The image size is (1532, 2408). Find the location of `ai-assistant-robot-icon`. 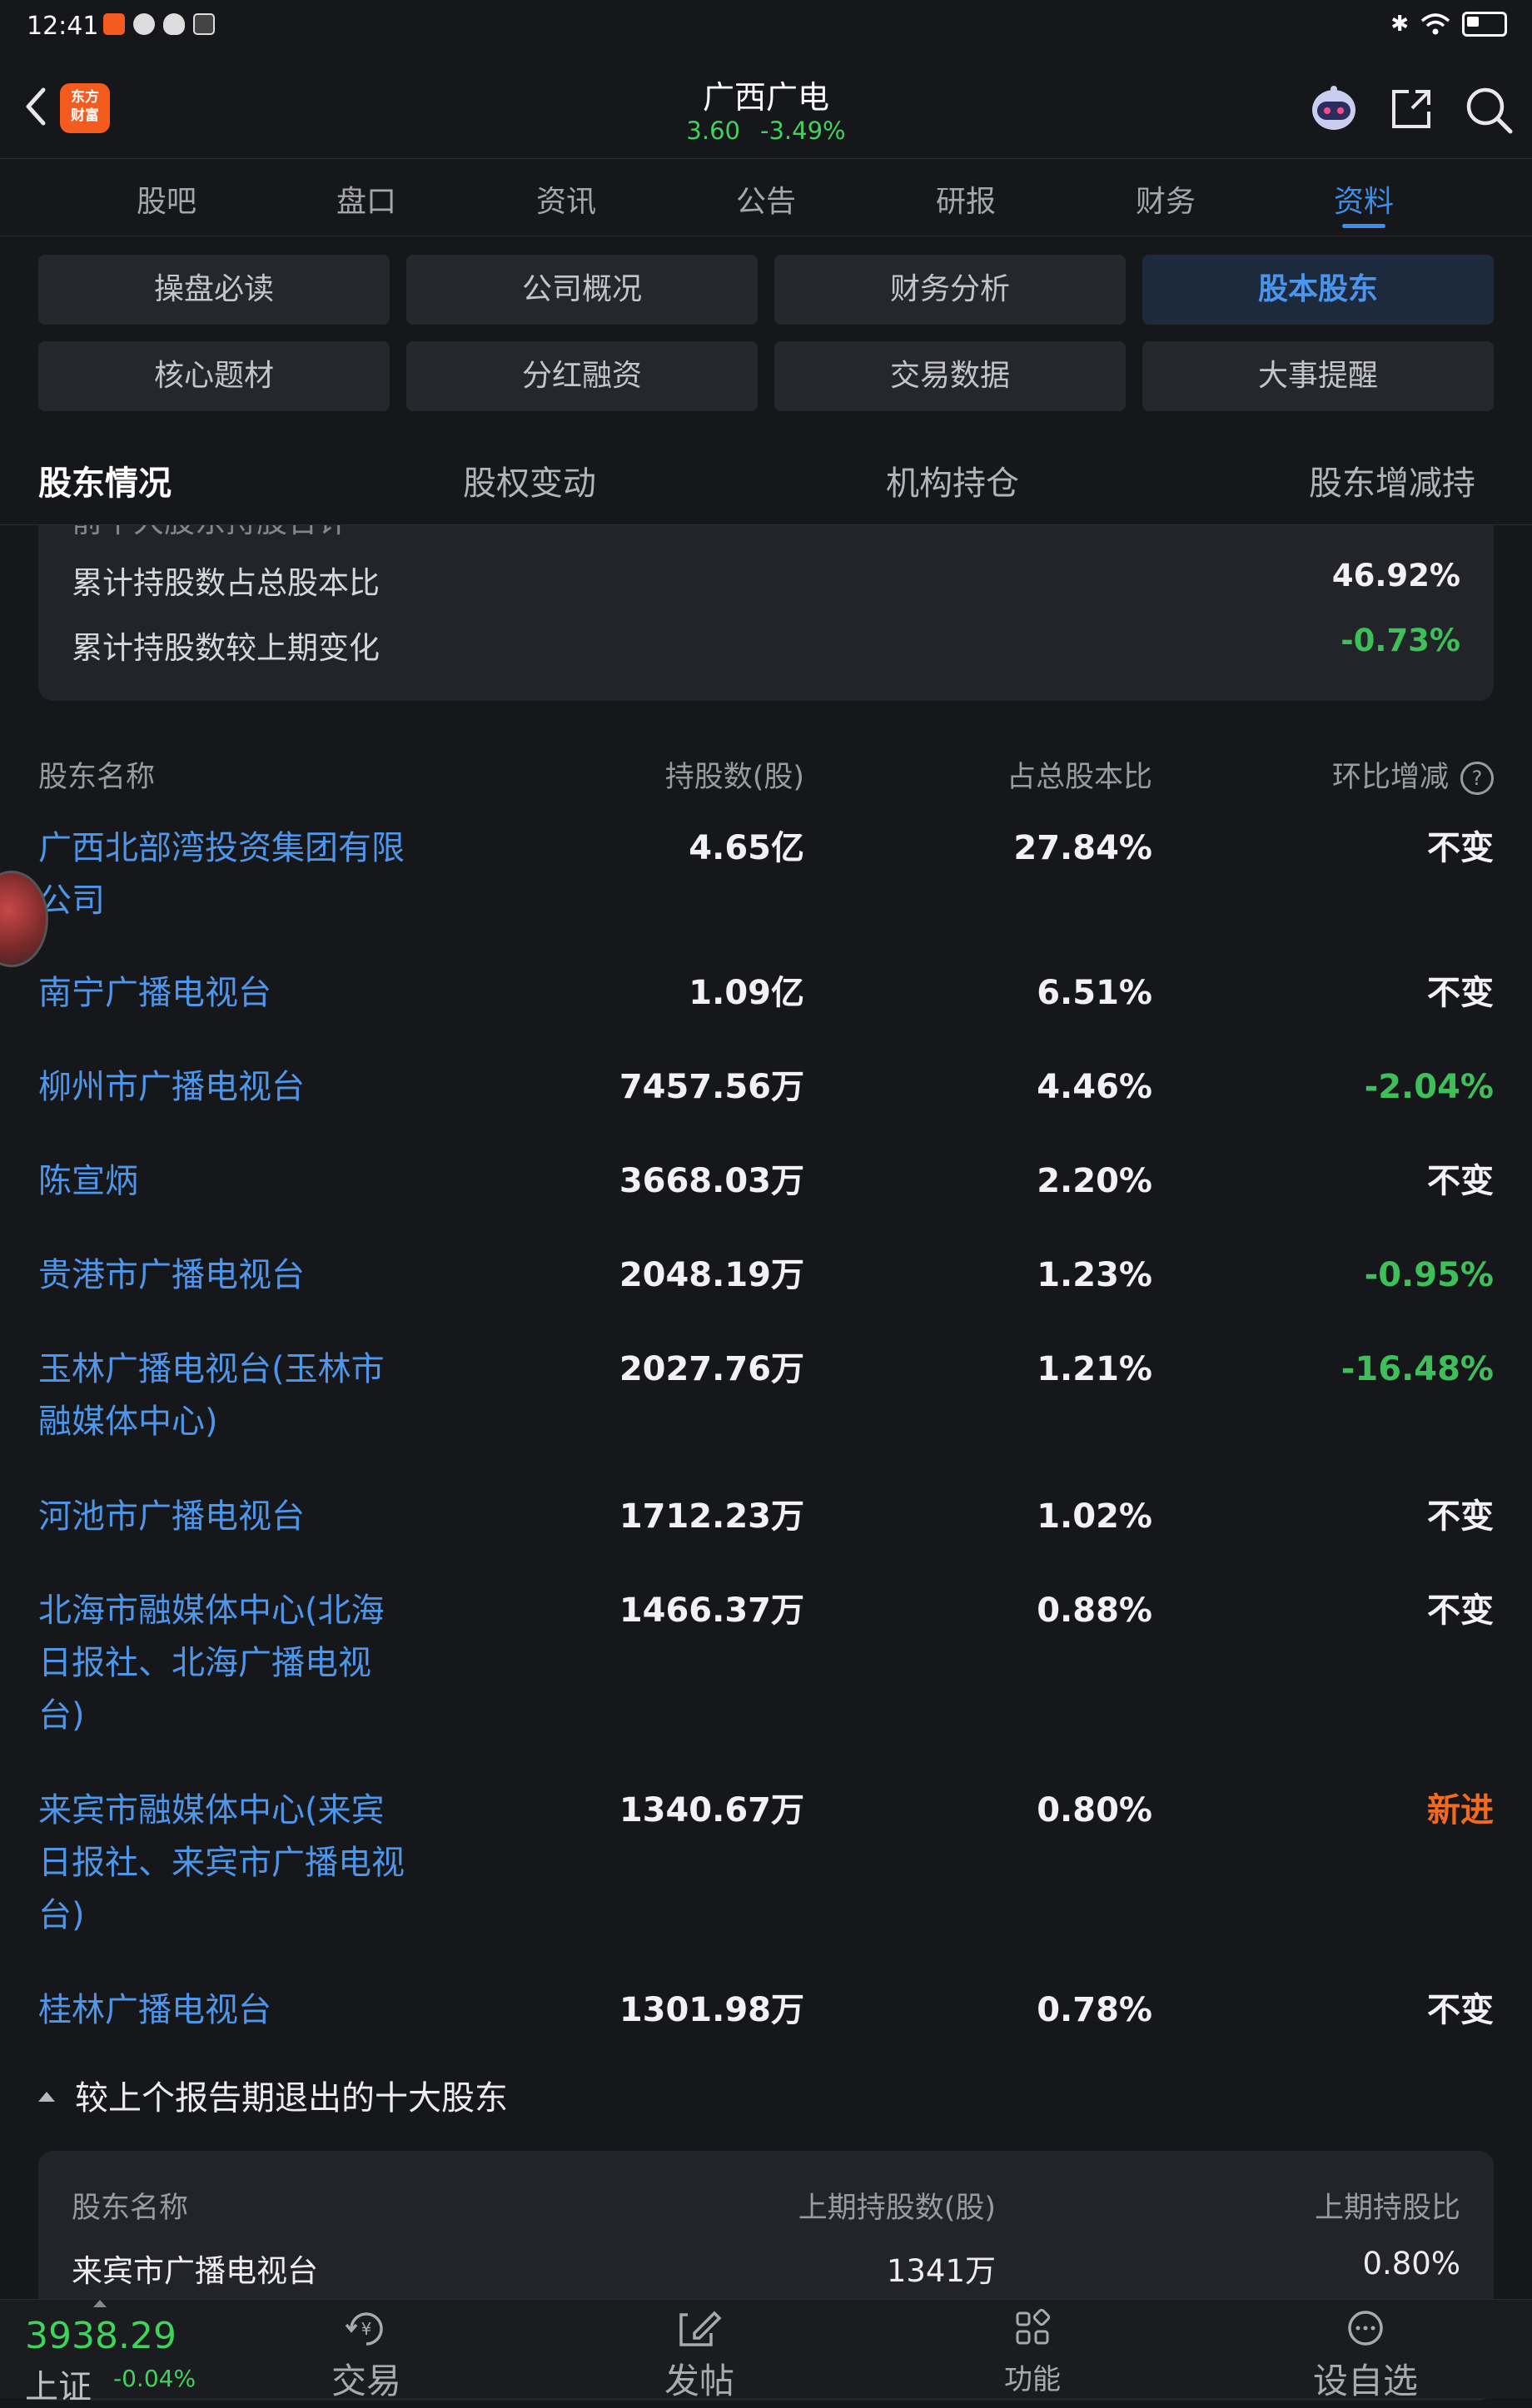

ai-assistant-robot-icon is located at coordinates (1333, 108).